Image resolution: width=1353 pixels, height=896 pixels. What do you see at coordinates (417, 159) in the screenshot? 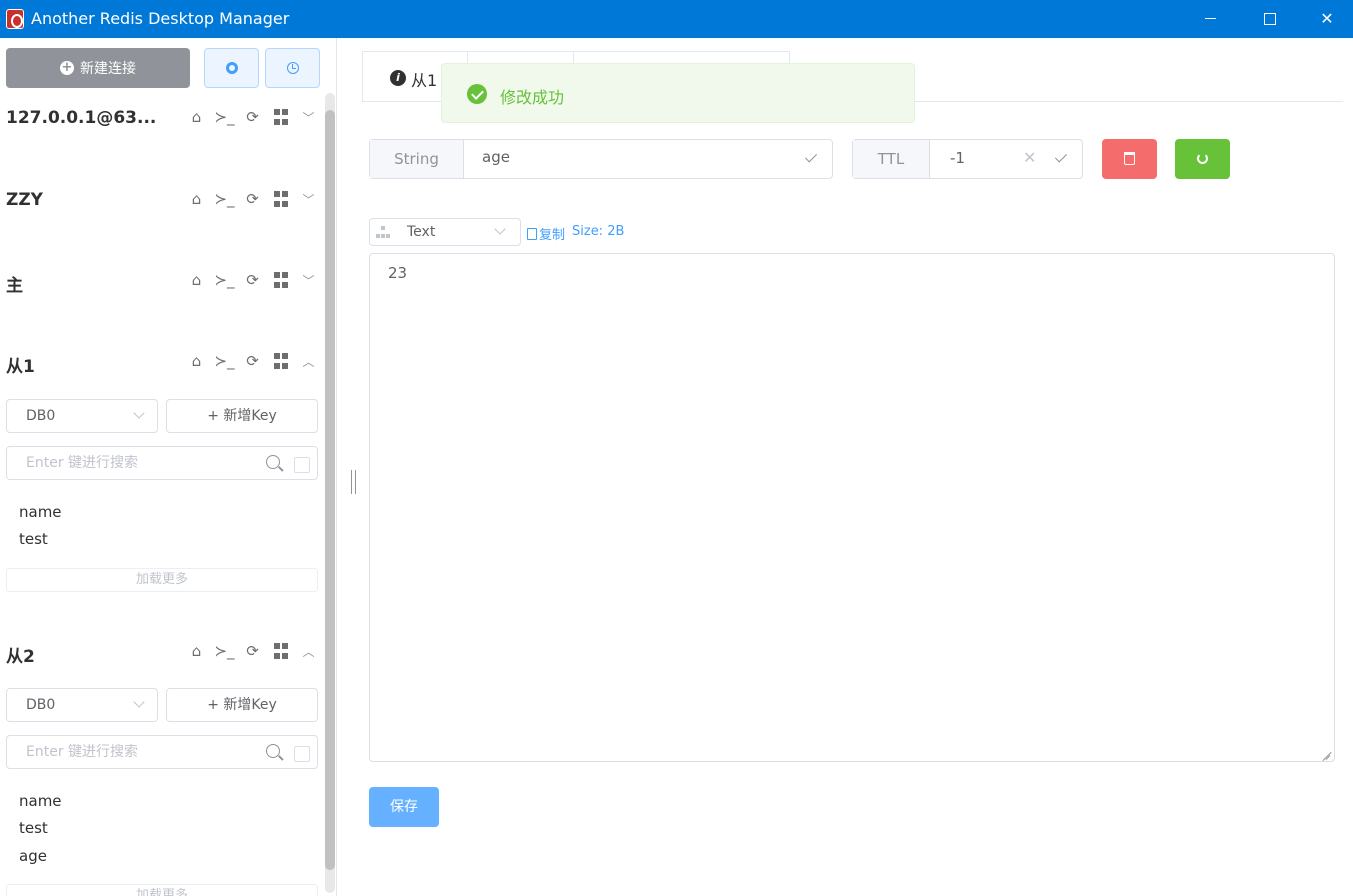
I see `key-type-label: String` at bounding box center [417, 159].